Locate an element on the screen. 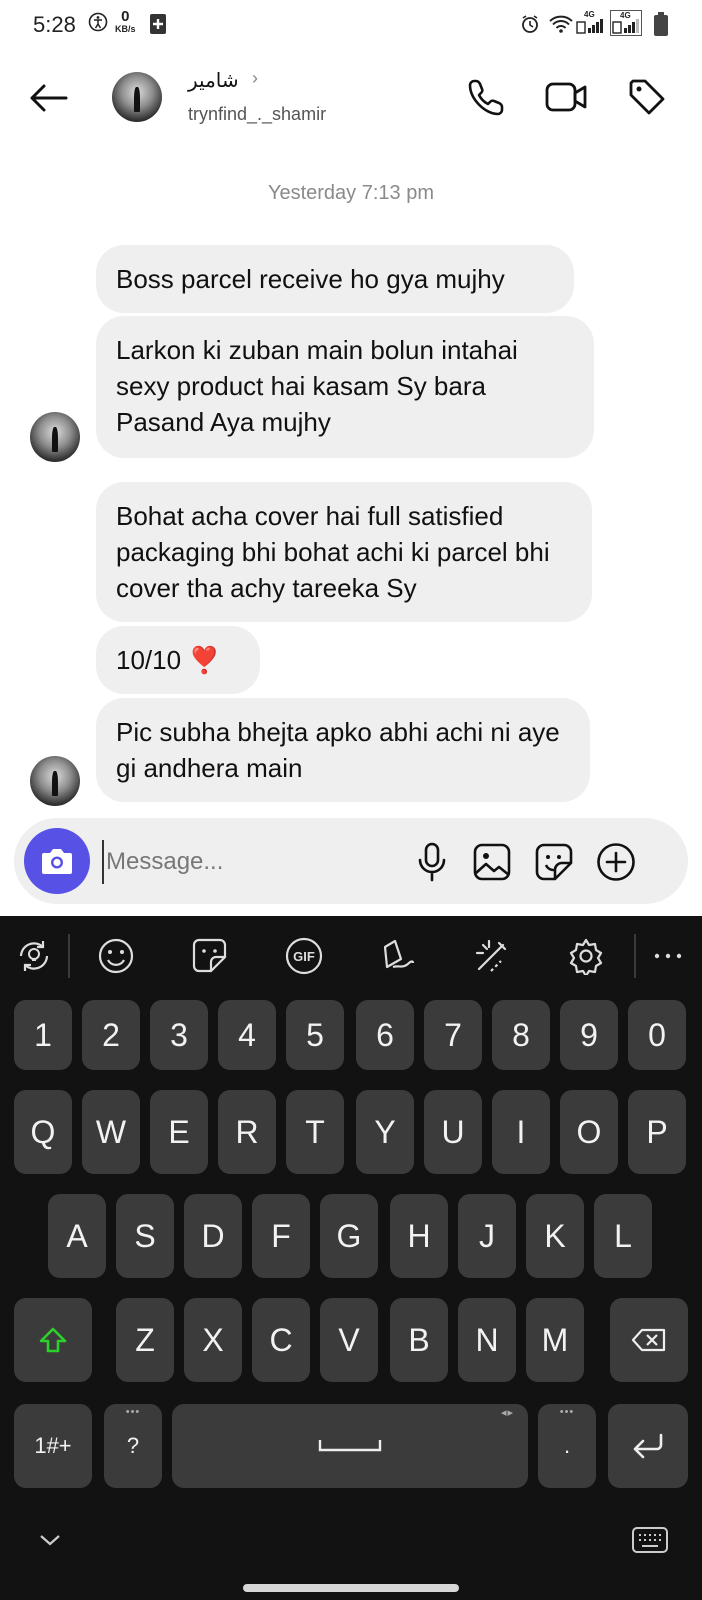 The image size is (702, 1600). key-p: P is located at coordinates (657, 1132).